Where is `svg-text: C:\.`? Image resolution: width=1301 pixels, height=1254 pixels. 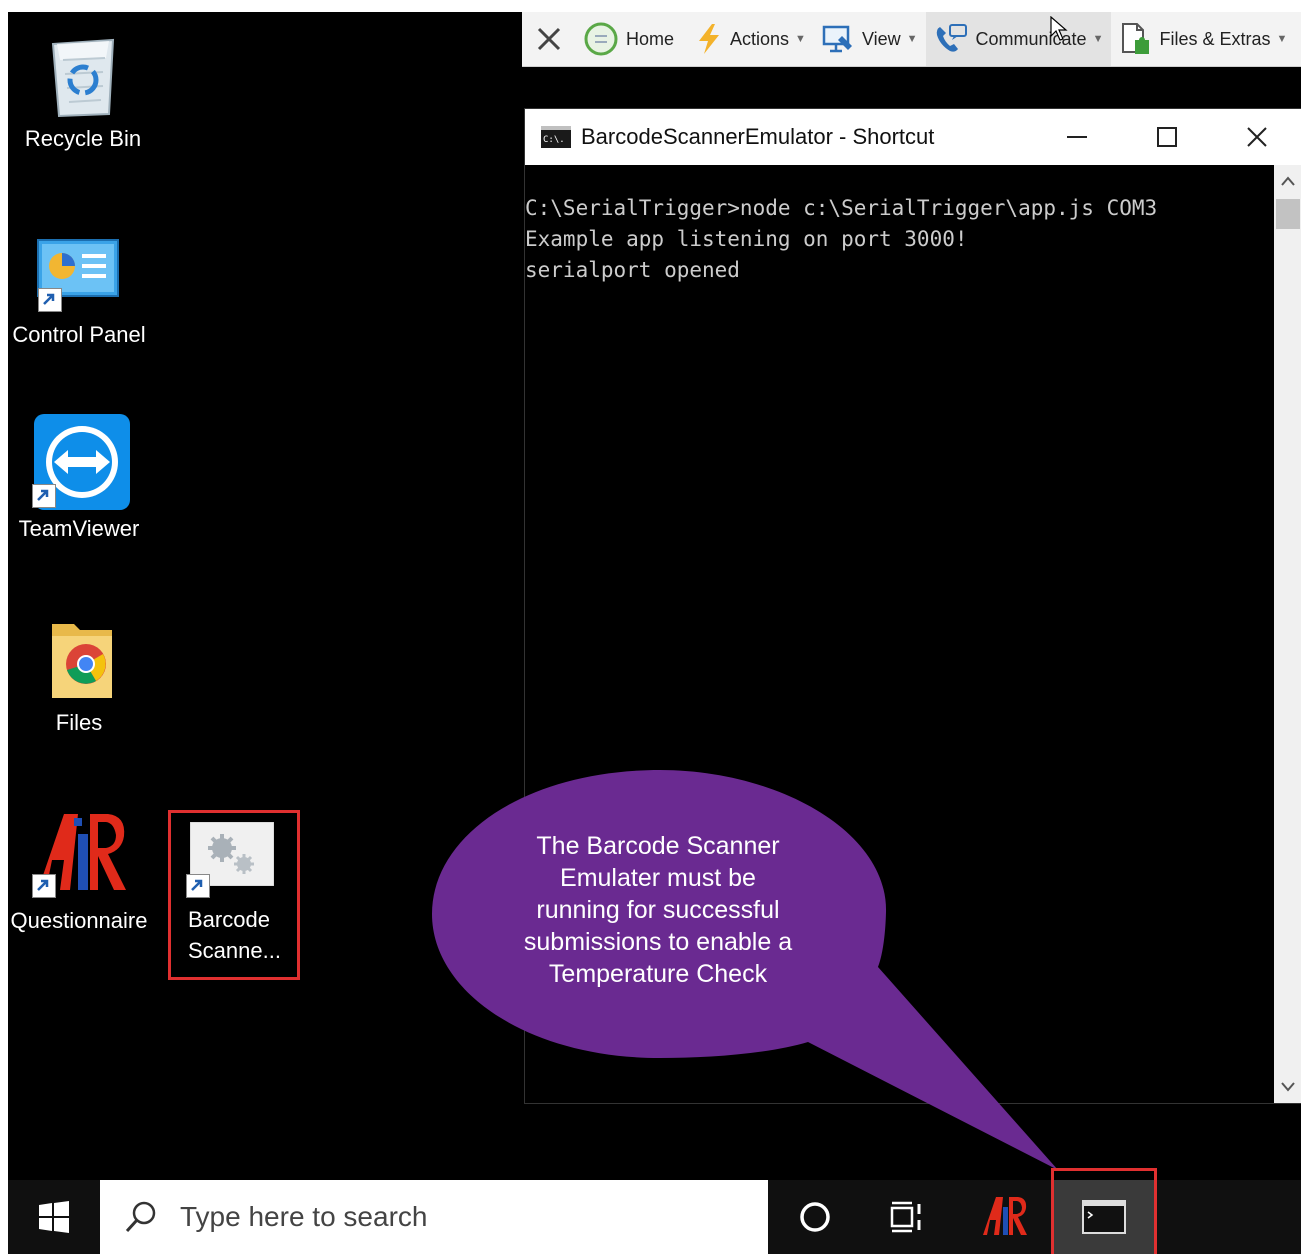 svg-text: C:\. is located at coordinates (554, 140).